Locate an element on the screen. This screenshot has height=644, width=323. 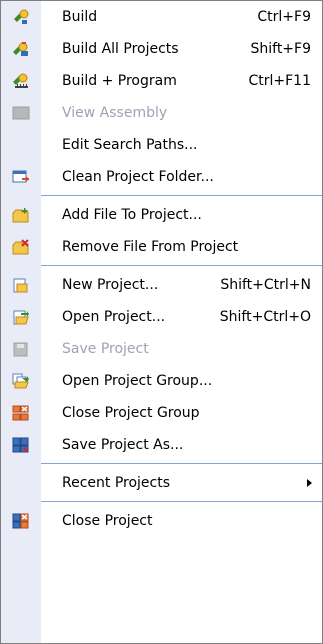
close-project-icon is located at coordinates (21, 521).